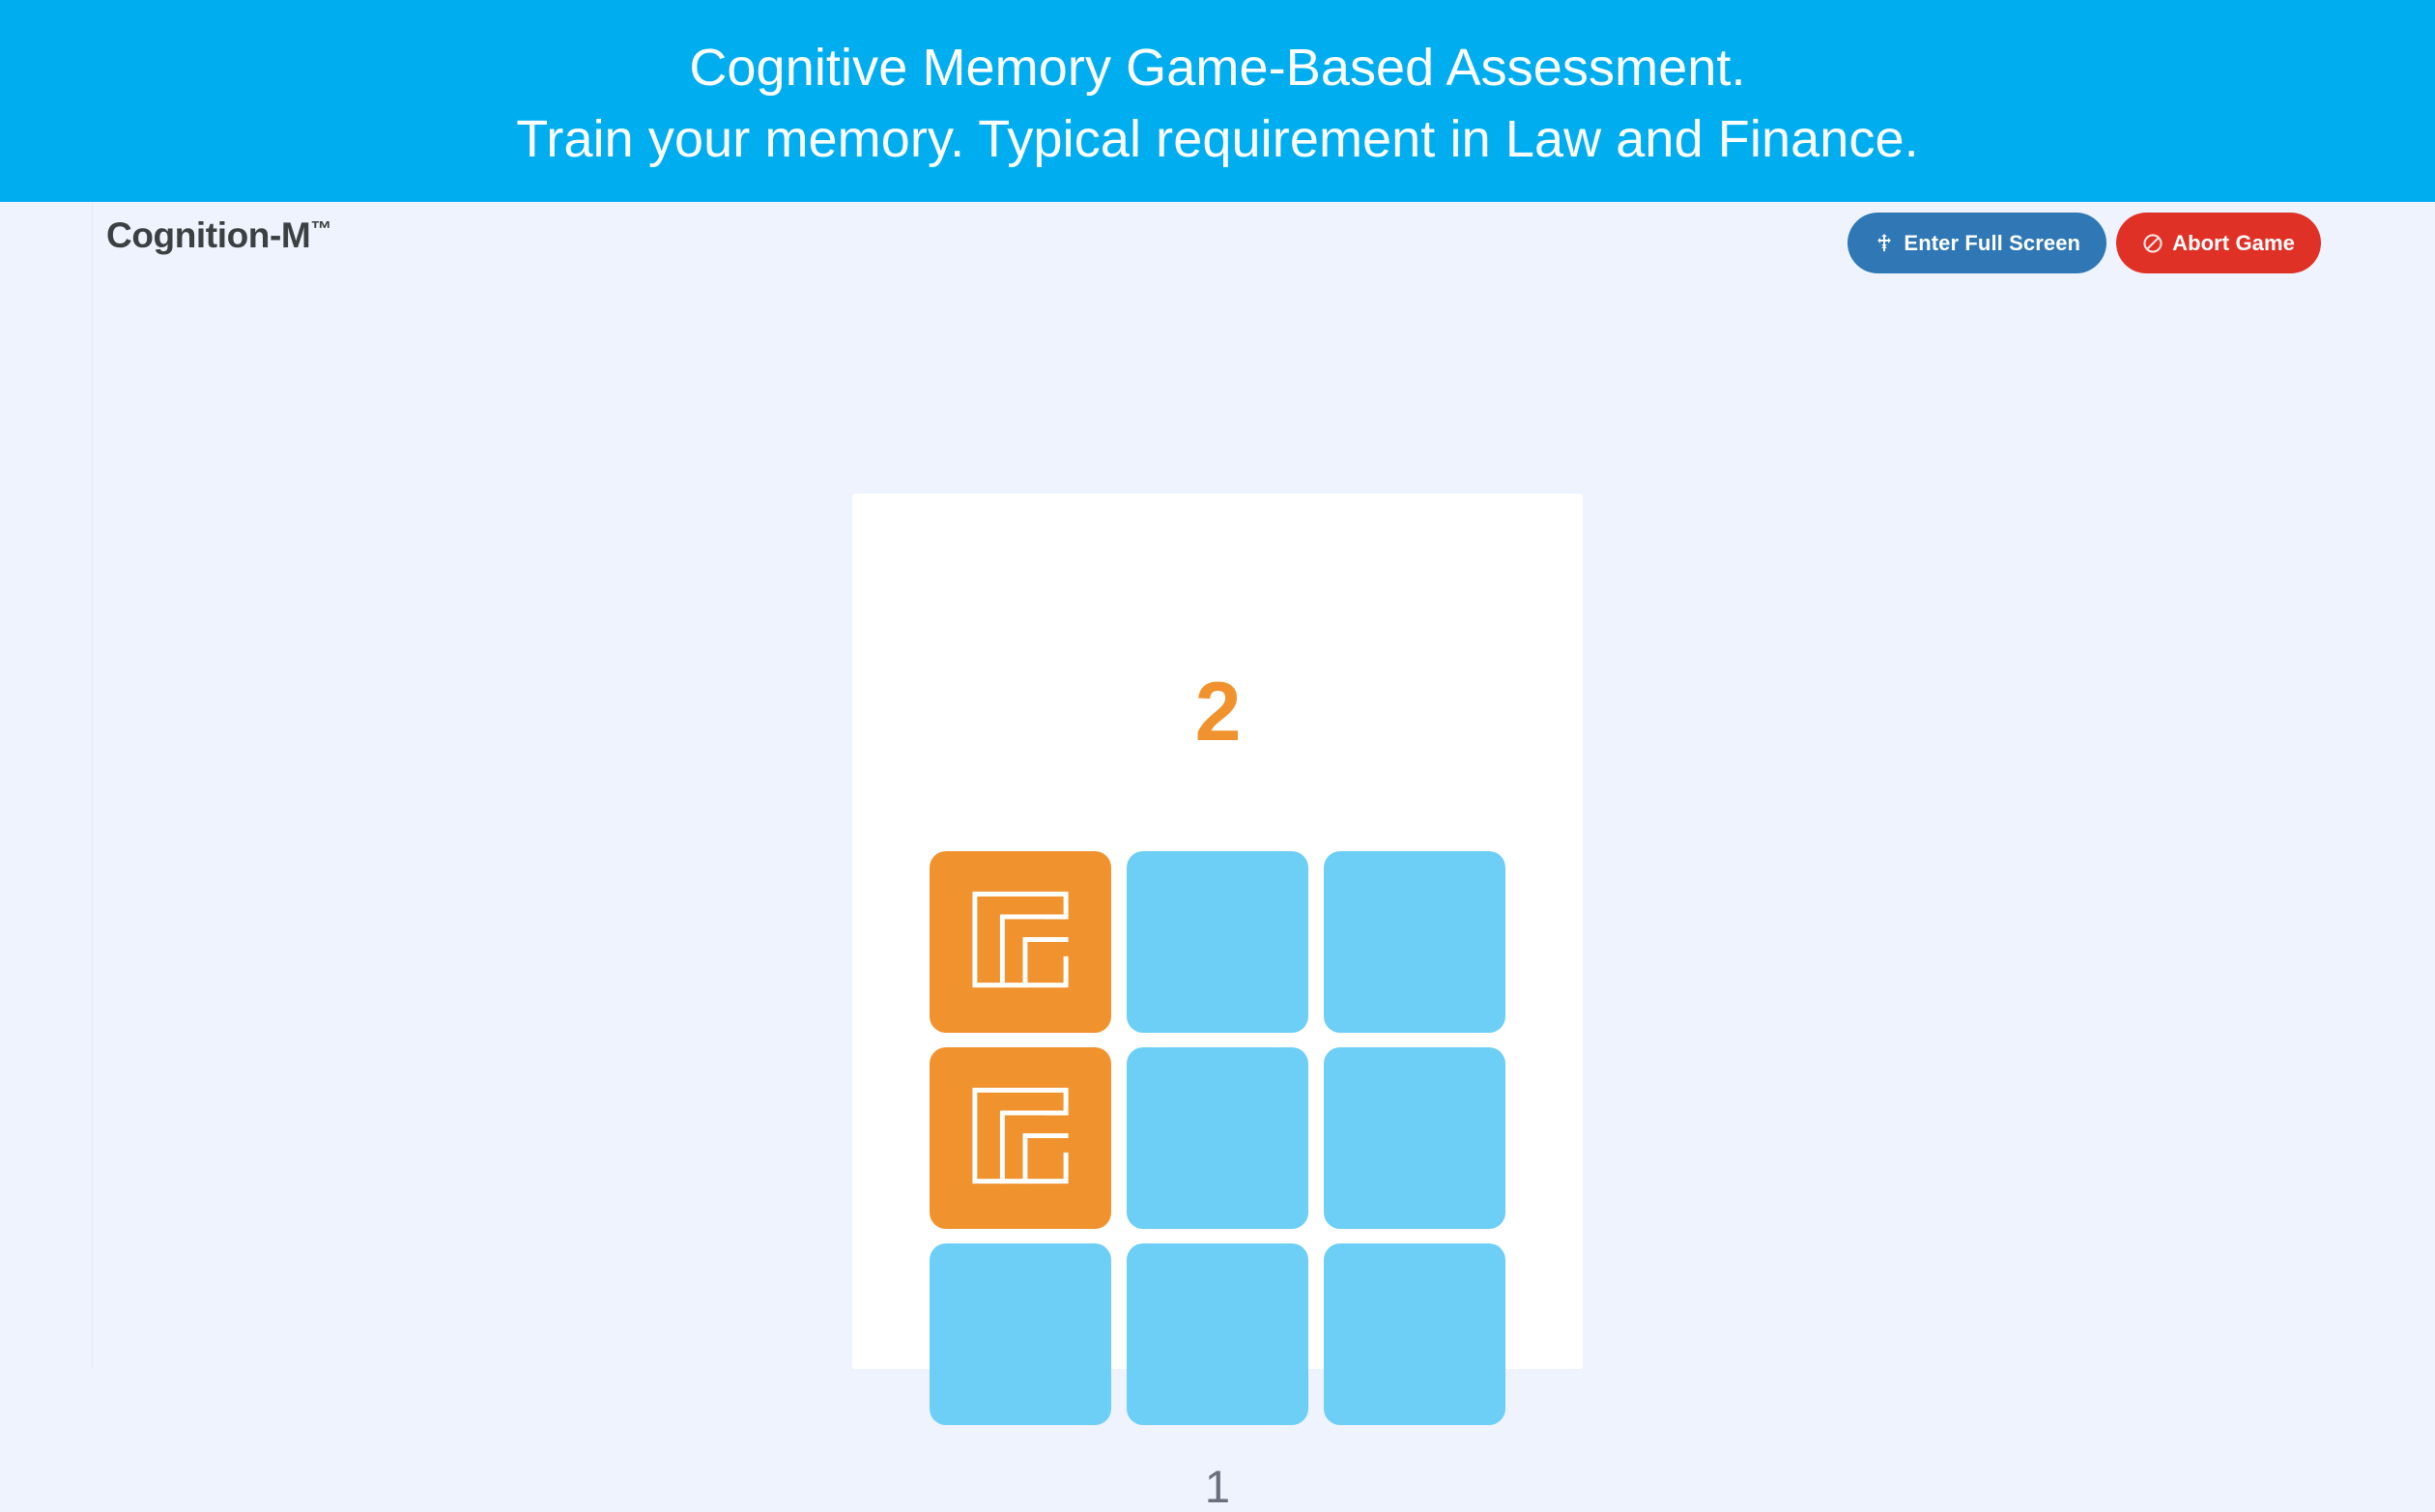  Describe the element at coordinates (2233, 242) in the screenshot. I see `abort-game-label: Abort Game` at that location.